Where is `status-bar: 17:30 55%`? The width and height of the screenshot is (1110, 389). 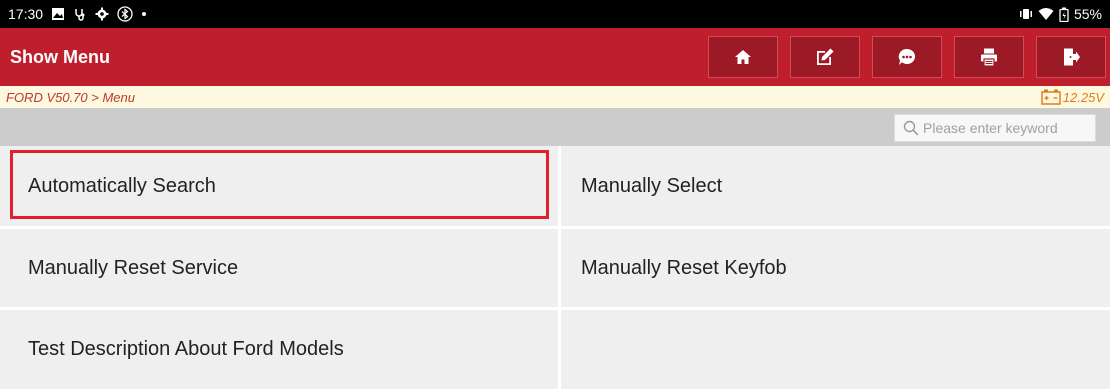
status-bar: 17:30 55% is located at coordinates (555, 14).